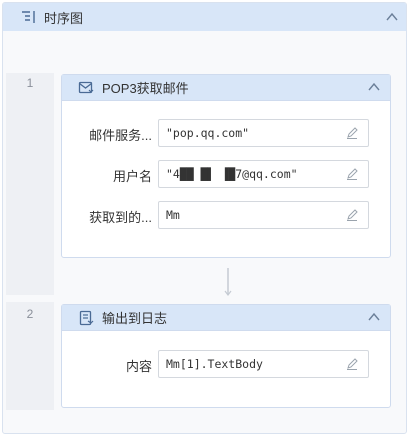 The image size is (411, 438). What do you see at coordinates (135, 318) in the screenshot?
I see `step-title: 输出到日志` at bounding box center [135, 318].